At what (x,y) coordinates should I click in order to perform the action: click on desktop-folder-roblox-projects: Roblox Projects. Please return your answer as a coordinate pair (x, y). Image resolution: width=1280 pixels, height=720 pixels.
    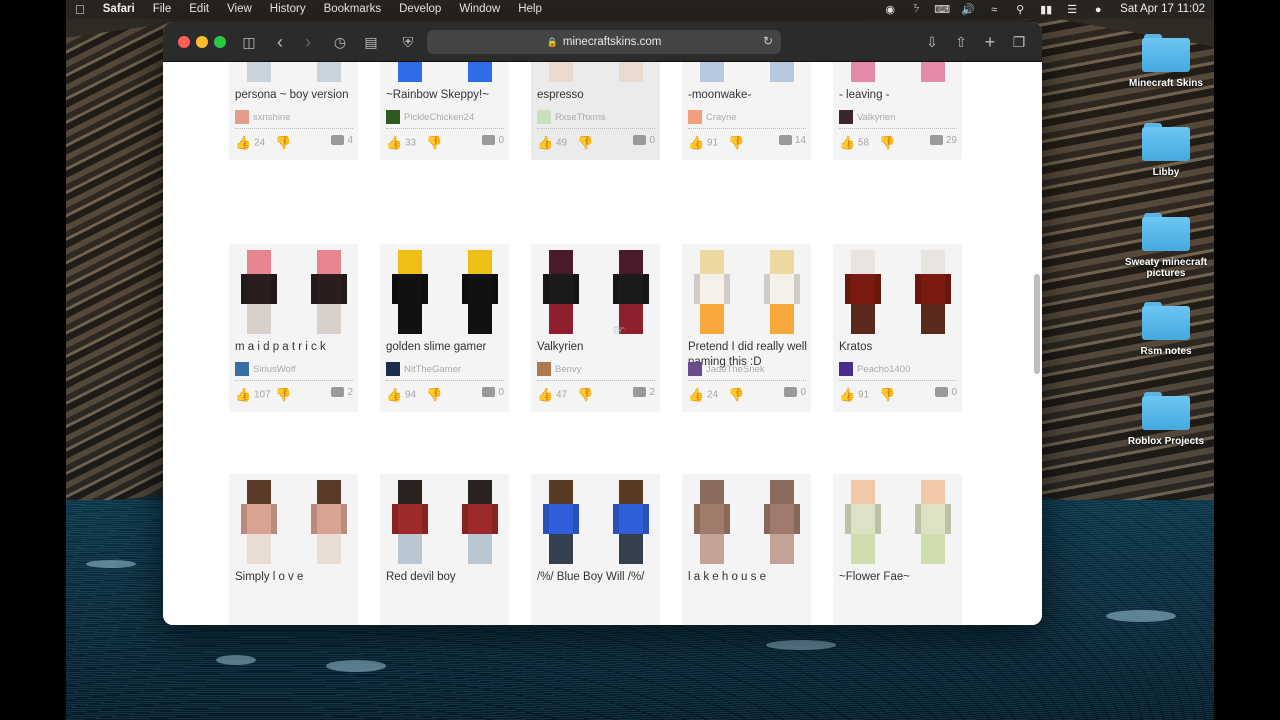
    Looking at the image, I should click on (1166, 419).